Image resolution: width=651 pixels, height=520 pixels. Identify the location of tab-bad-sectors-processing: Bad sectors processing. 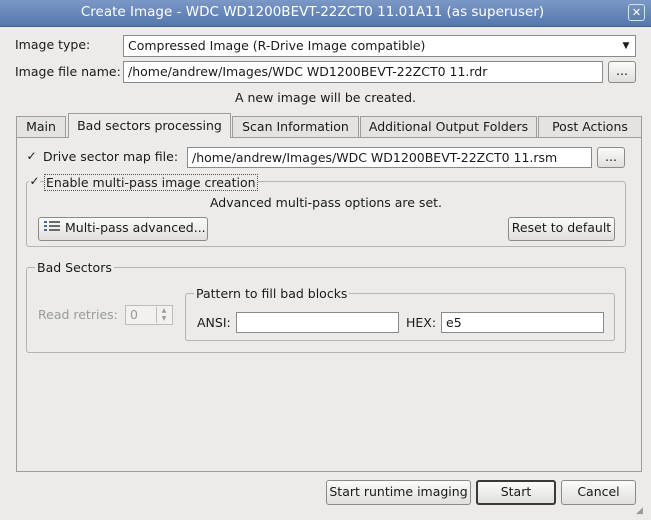
(149, 125).